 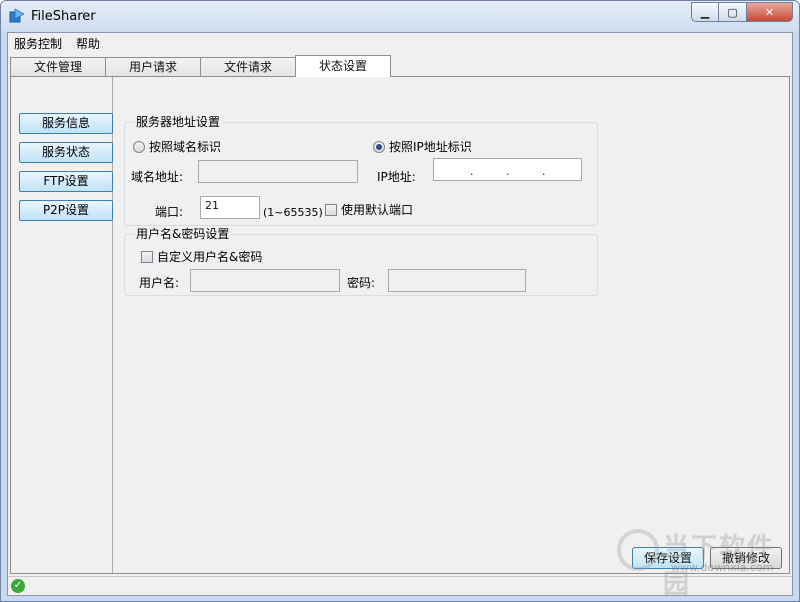 What do you see at coordinates (396, 177) in the screenshot?
I see `ip-address-label: IP地址:` at bounding box center [396, 177].